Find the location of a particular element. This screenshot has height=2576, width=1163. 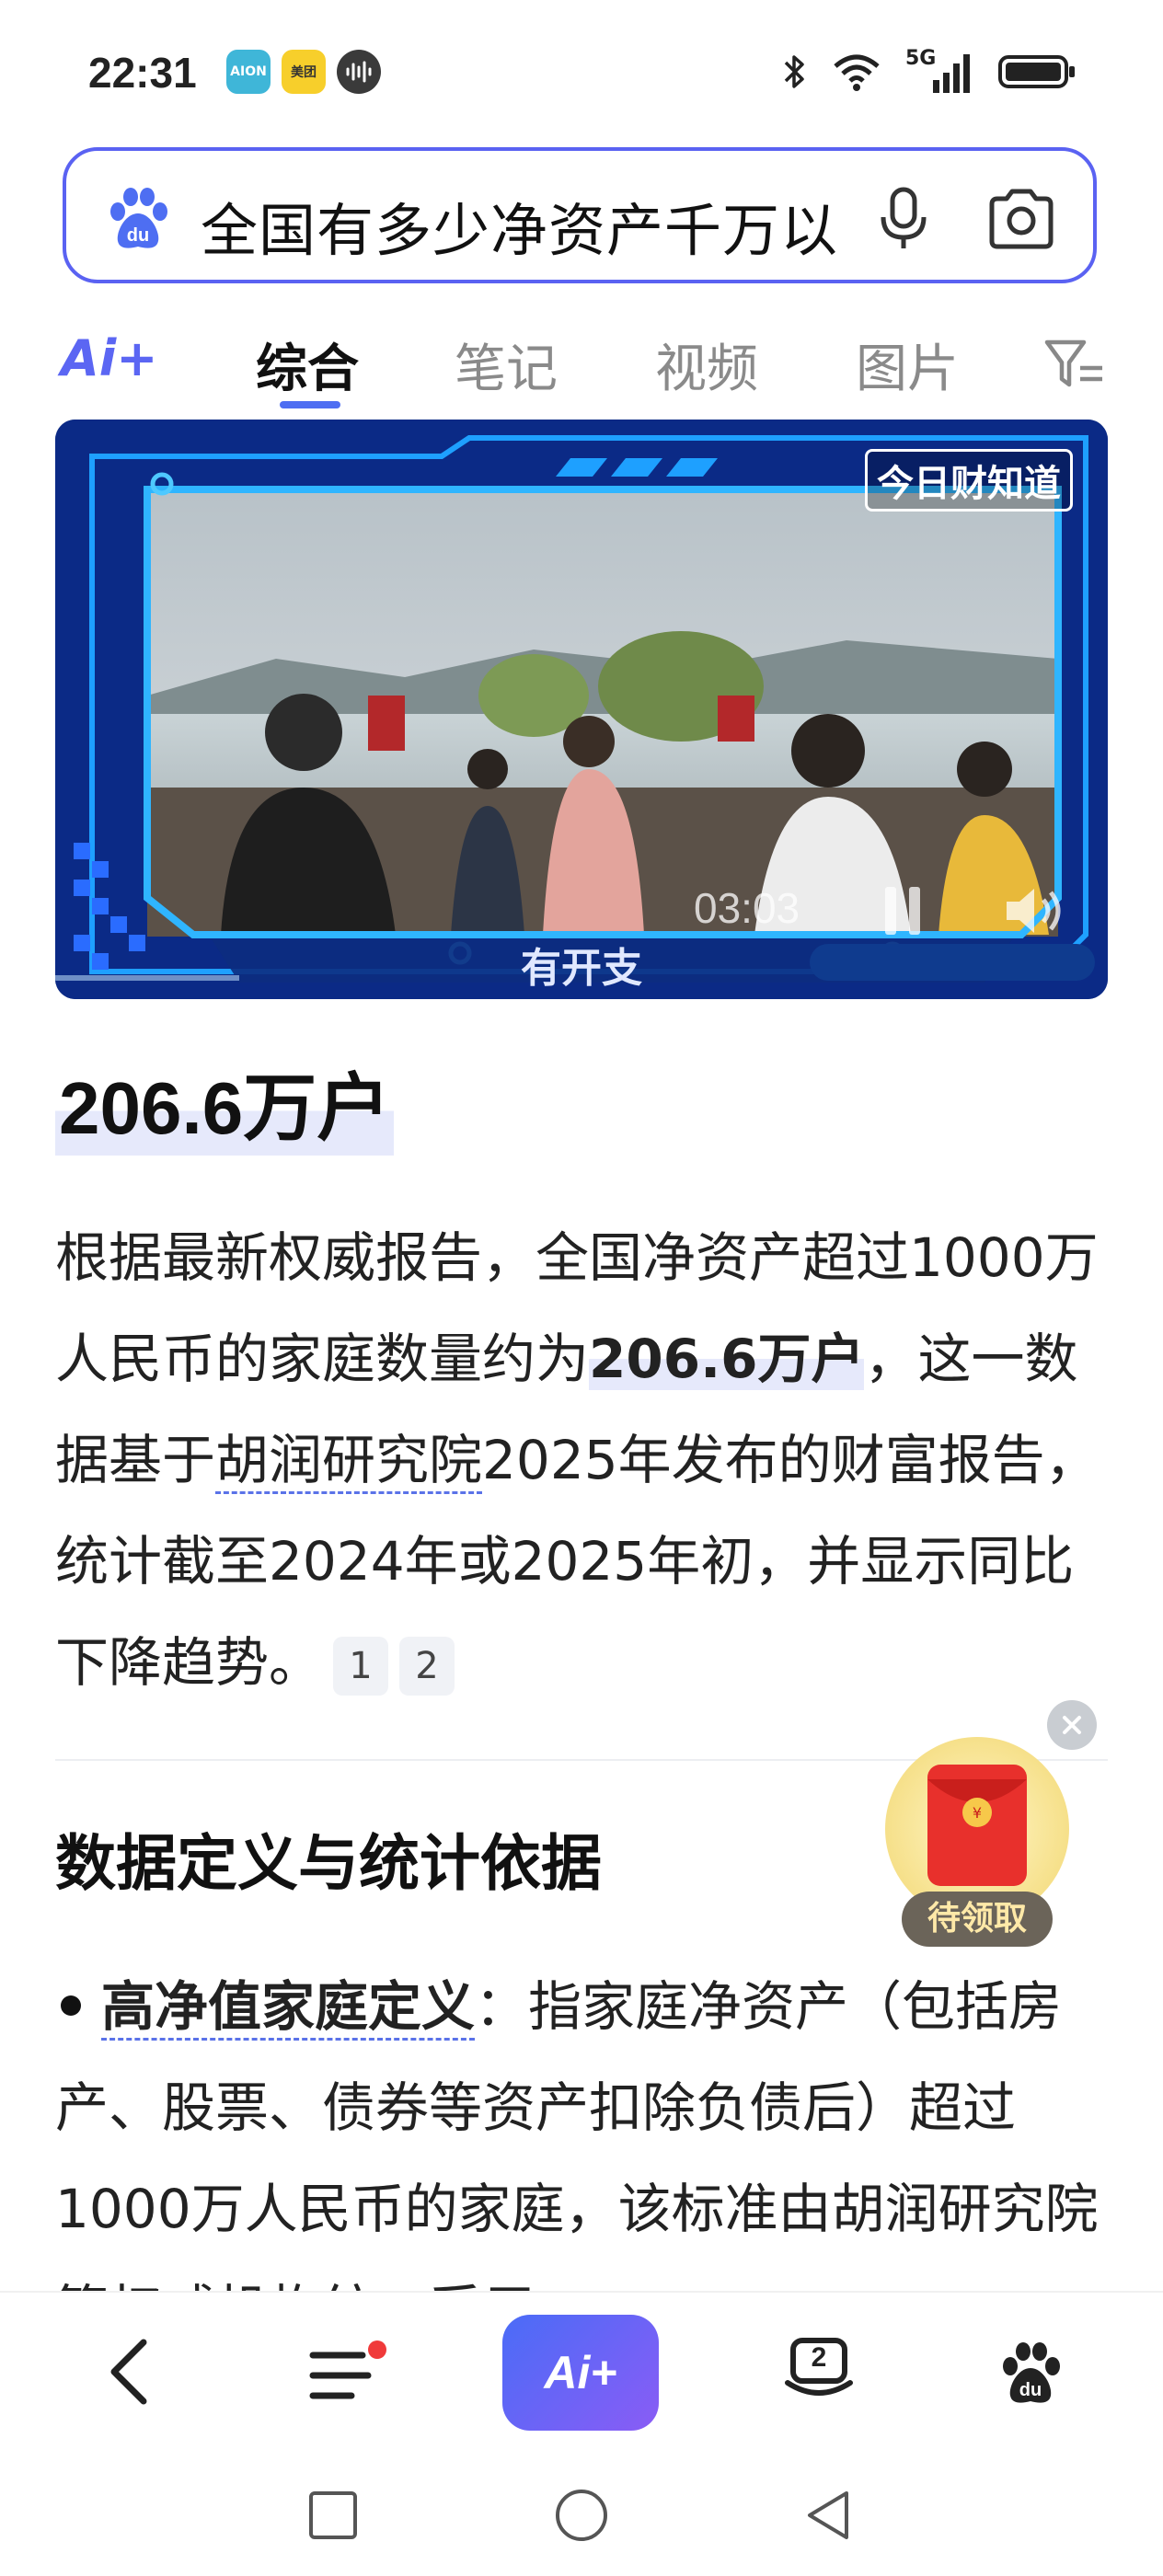

video-caption: 有开支 is located at coordinates (581, 968).